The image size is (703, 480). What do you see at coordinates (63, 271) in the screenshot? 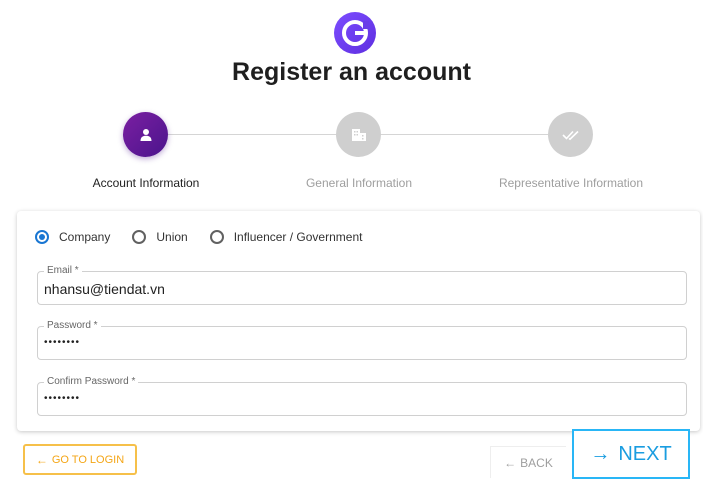
I see `email-field-label: Email *` at bounding box center [63, 271].